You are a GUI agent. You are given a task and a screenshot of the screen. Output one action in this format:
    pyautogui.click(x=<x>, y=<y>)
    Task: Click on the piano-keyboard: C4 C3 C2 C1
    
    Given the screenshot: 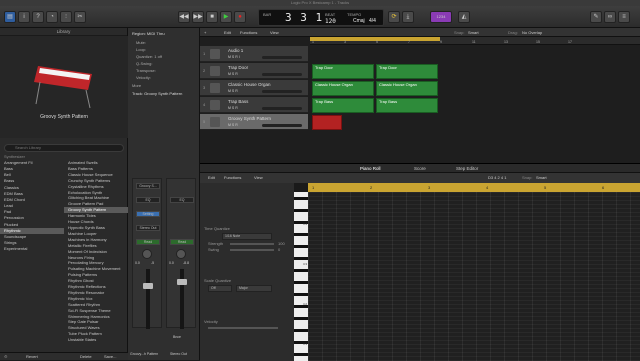 What is the action you would take?
    pyautogui.click(x=301, y=276)
    